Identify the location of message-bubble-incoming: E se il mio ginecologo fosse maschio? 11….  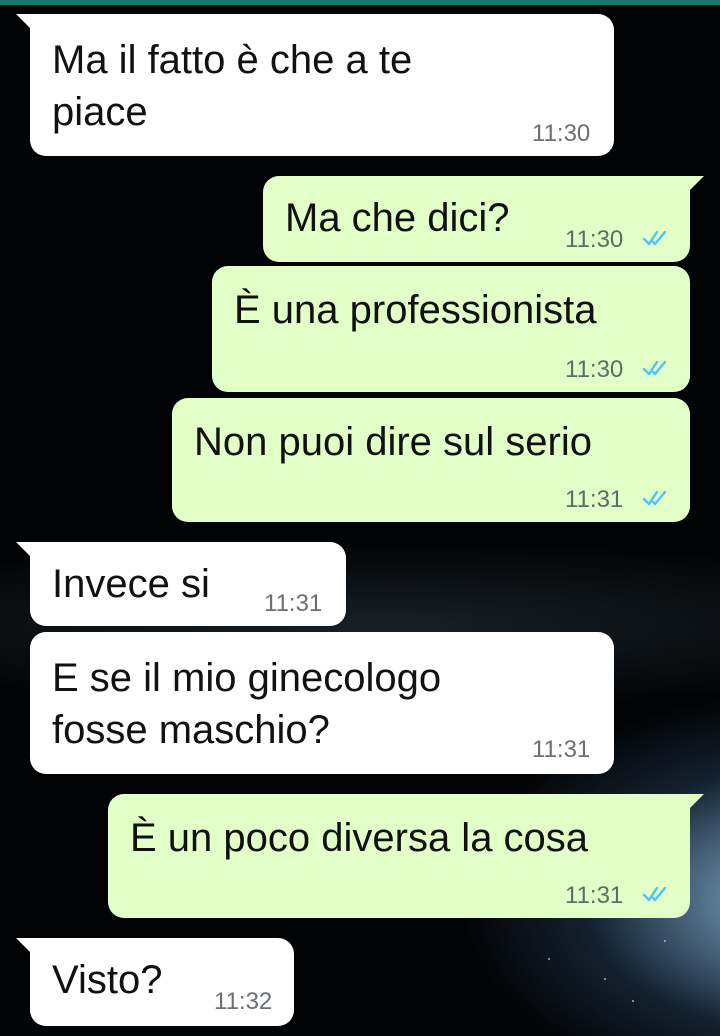
(322, 703).